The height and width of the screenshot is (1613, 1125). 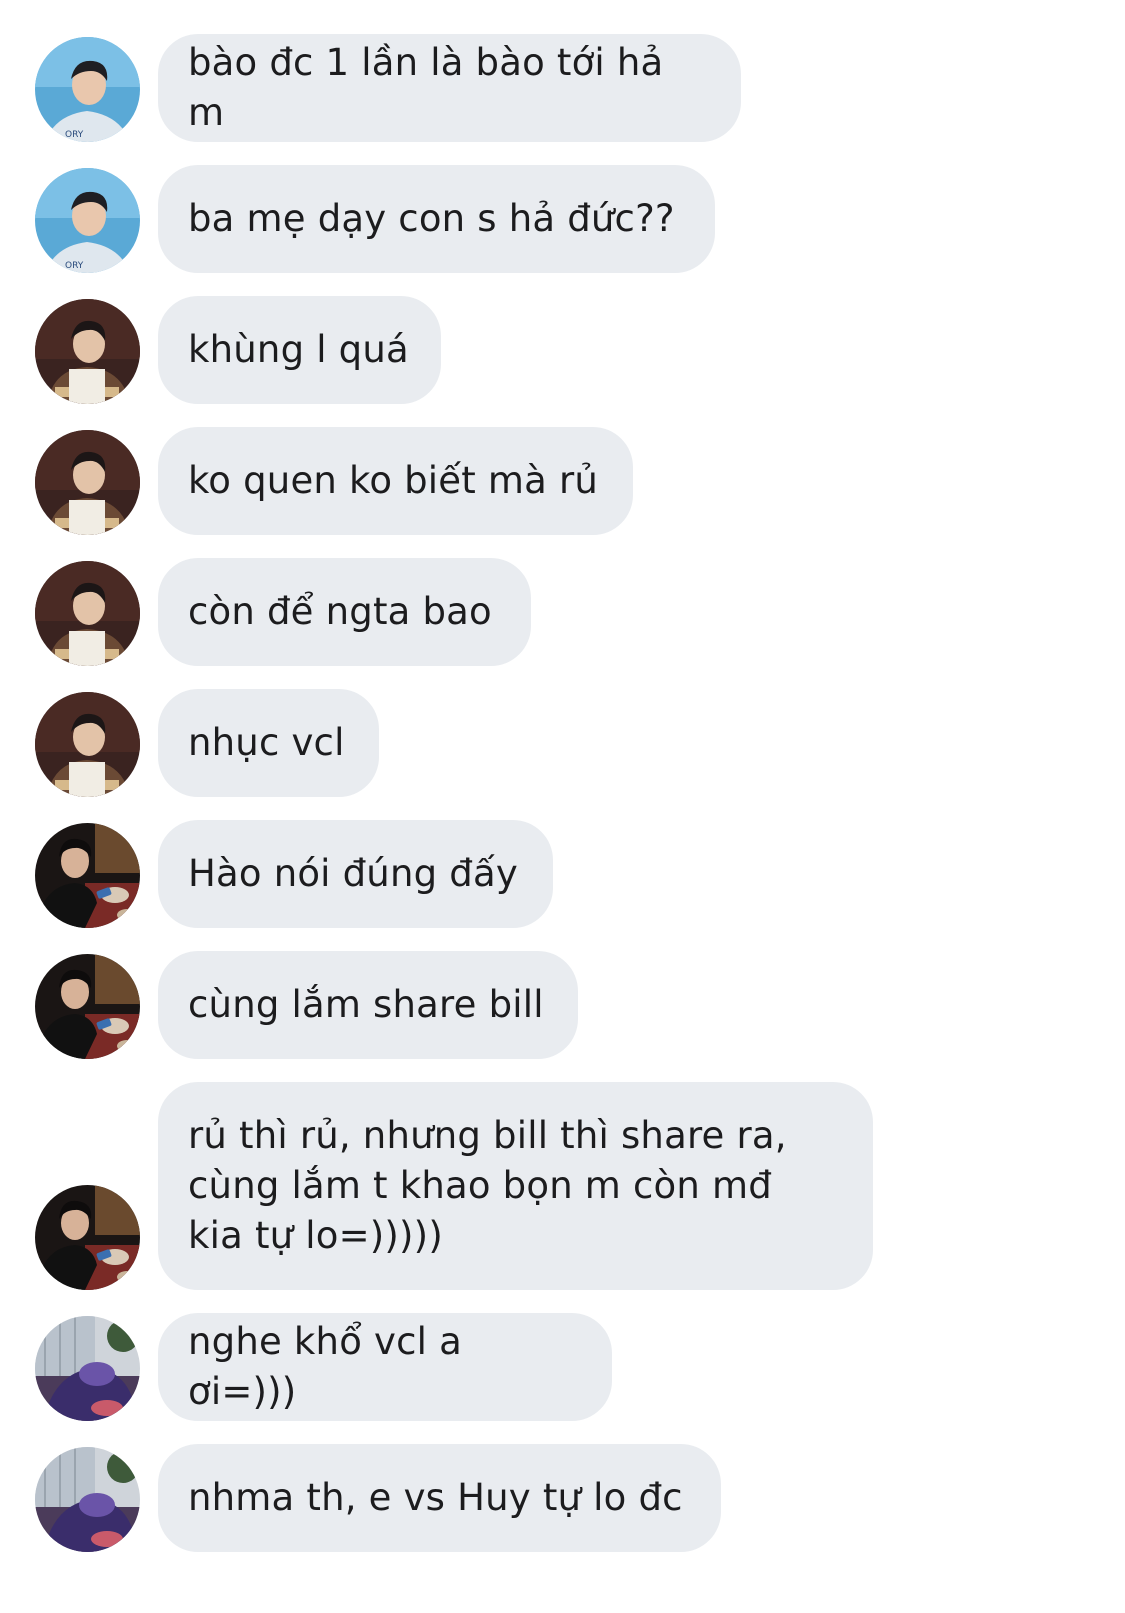 I want to click on message-bubble: bào đc 1 lần là bào tới hả m, so click(x=449, y=88).